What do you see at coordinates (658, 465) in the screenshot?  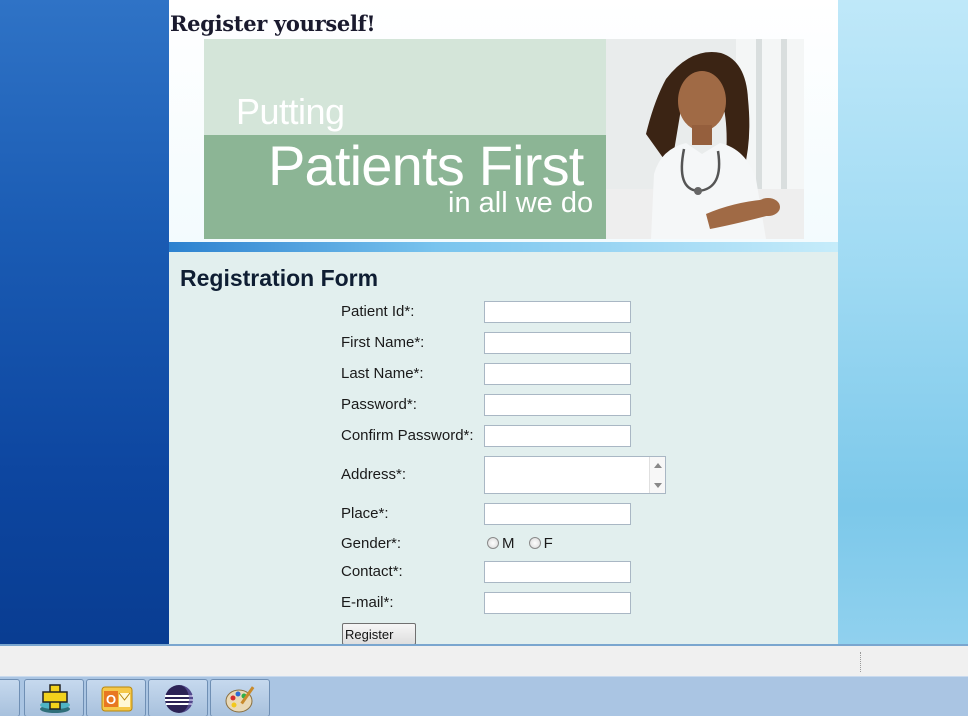 I see `scroll-up-arrow-icon` at bounding box center [658, 465].